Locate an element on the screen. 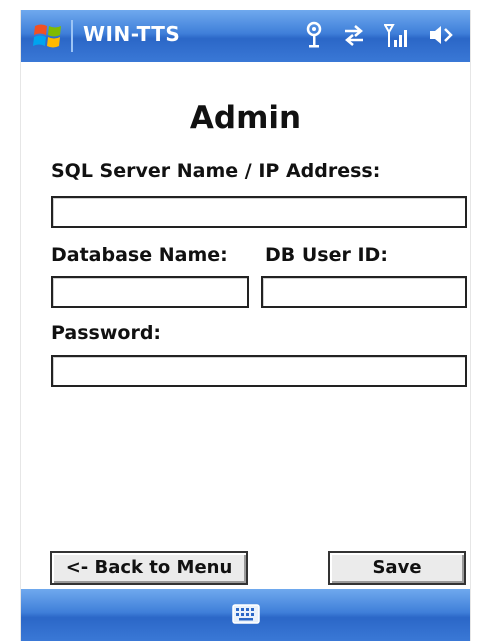  status-icons is located at coordinates (379, 35).